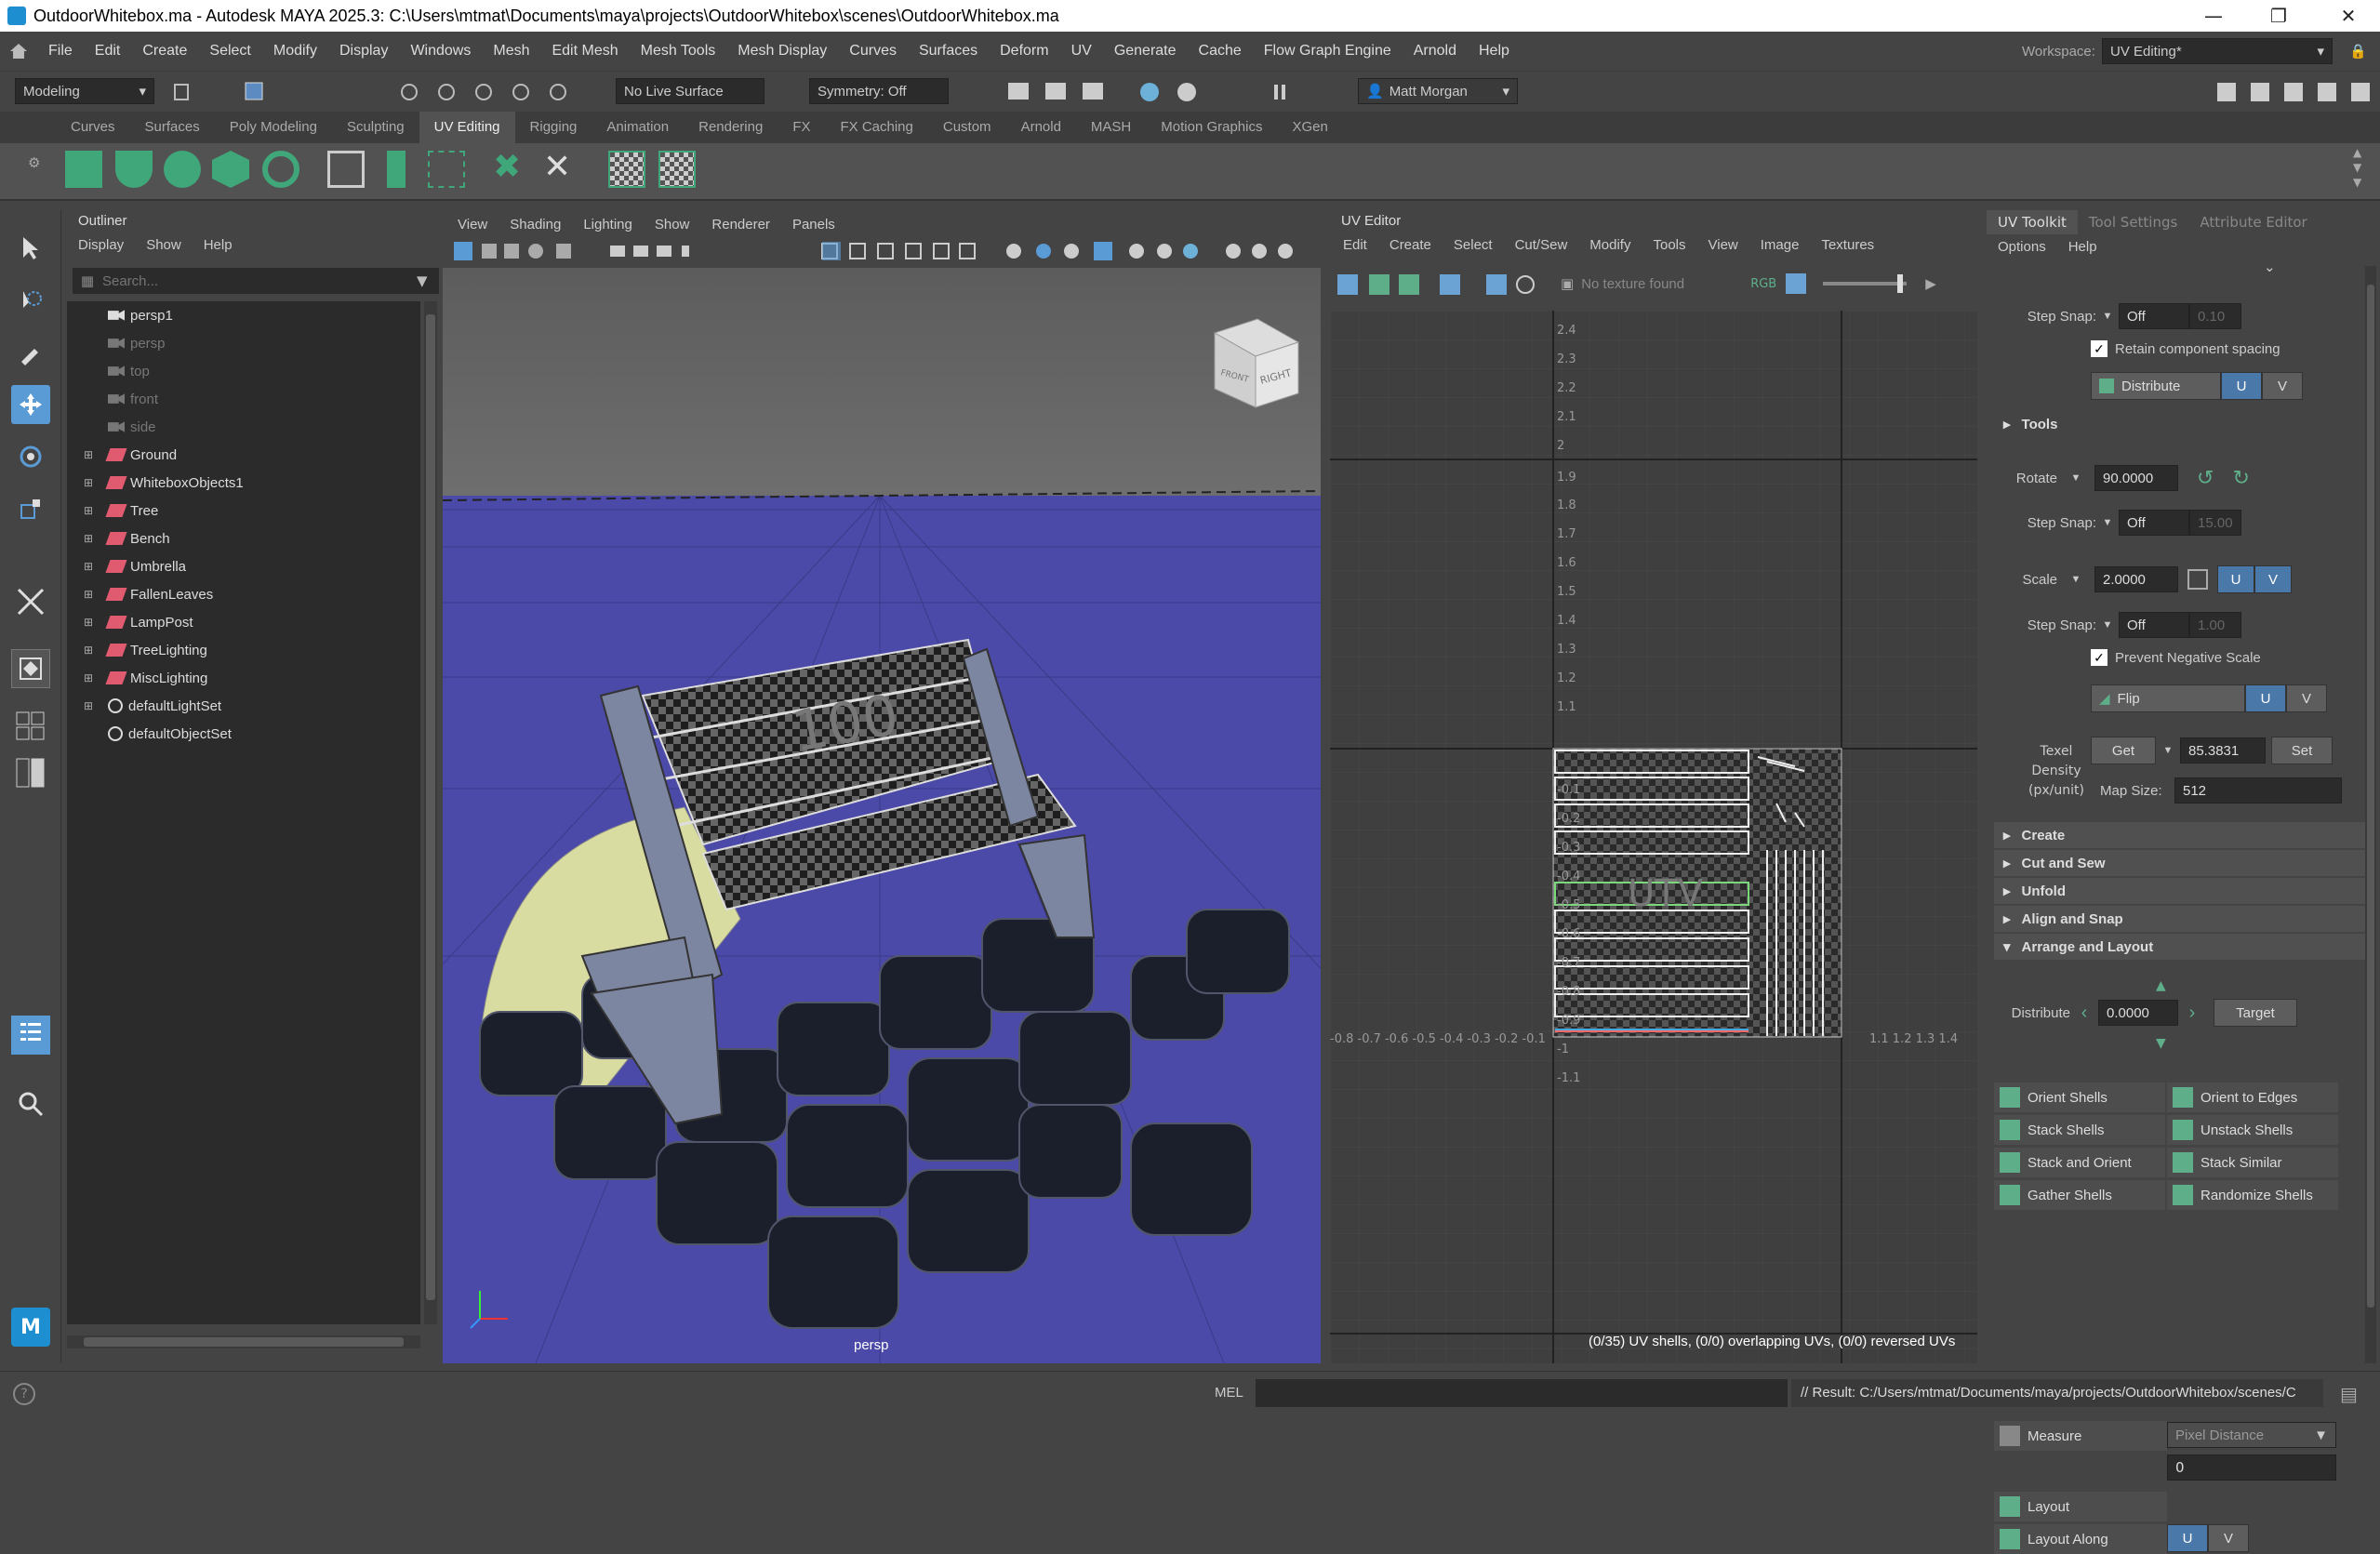 This screenshot has height=1554, width=2380. I want to click on scale-snap-field: Off, so click(2154, 625).